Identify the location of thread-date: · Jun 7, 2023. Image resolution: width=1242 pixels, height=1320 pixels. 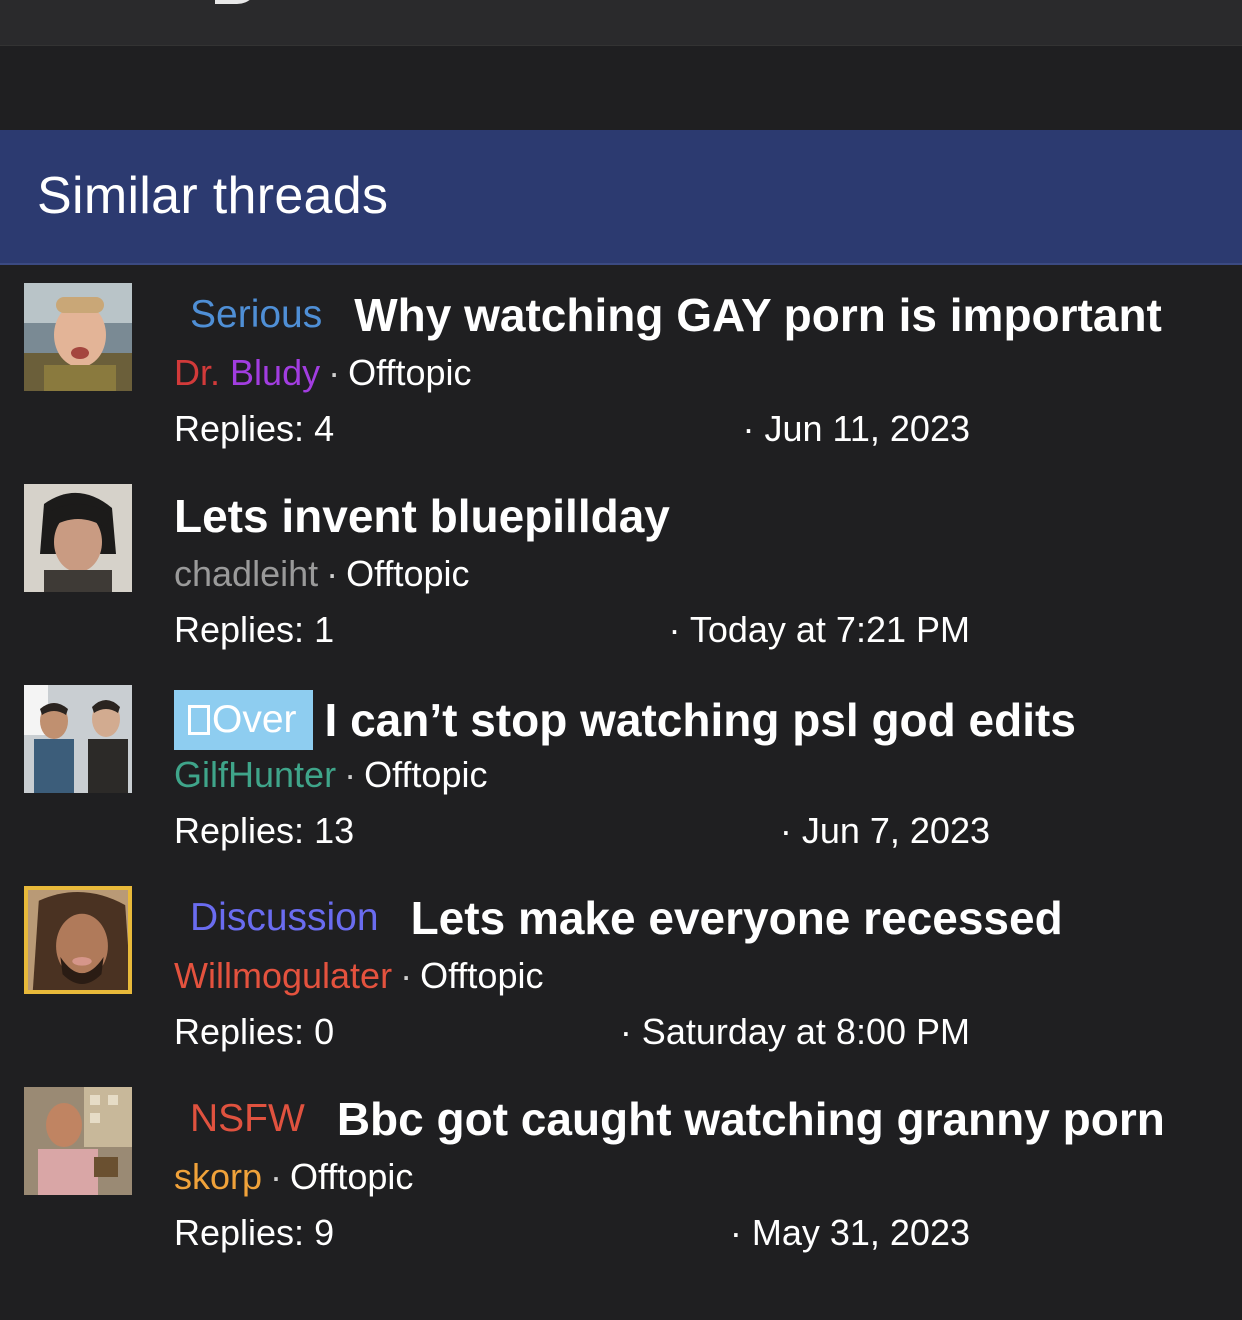
(884, 830).